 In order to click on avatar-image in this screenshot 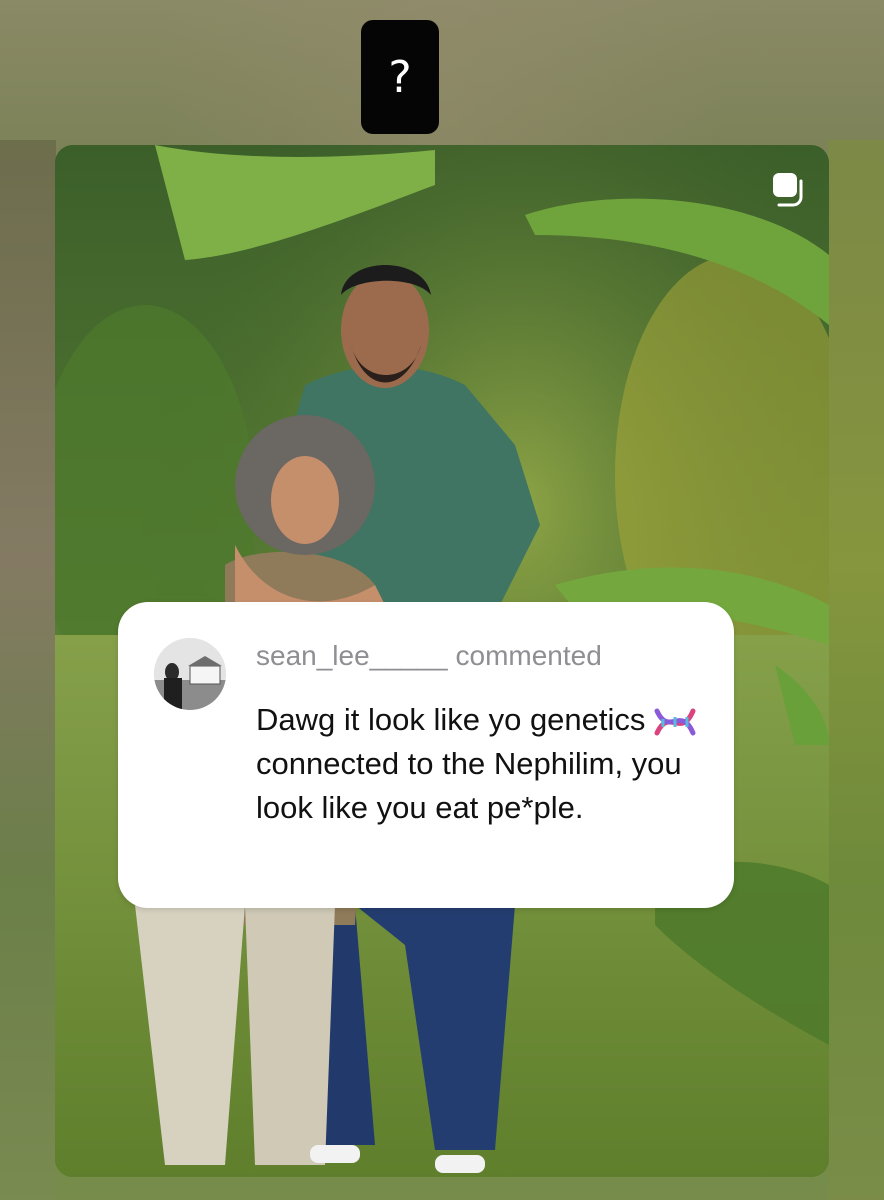, I will do `click(190, 674)`.